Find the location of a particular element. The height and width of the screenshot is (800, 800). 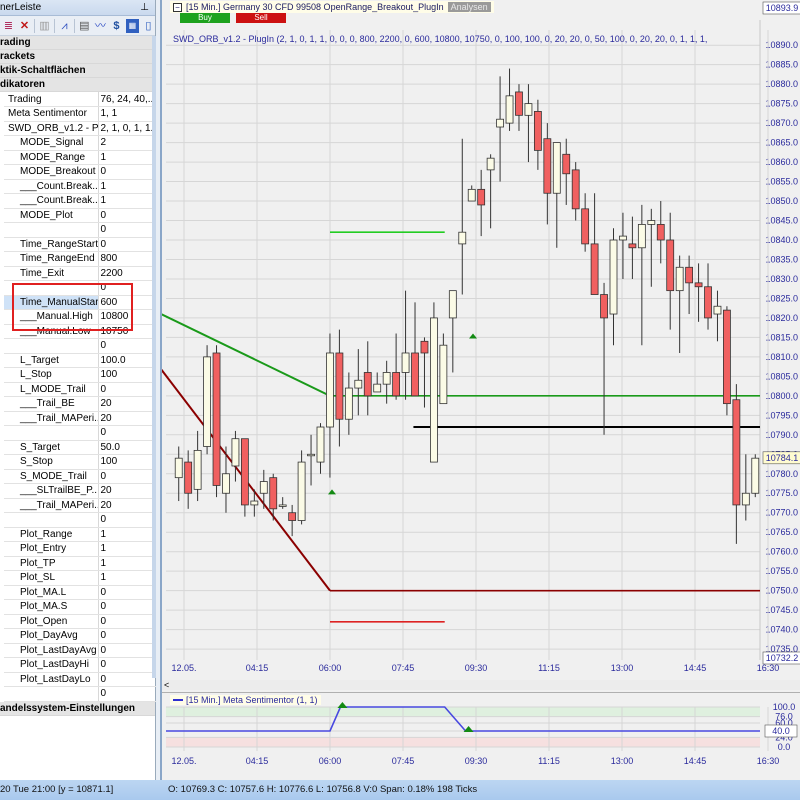

property-value: 2 is located at coordinates (127, 143).